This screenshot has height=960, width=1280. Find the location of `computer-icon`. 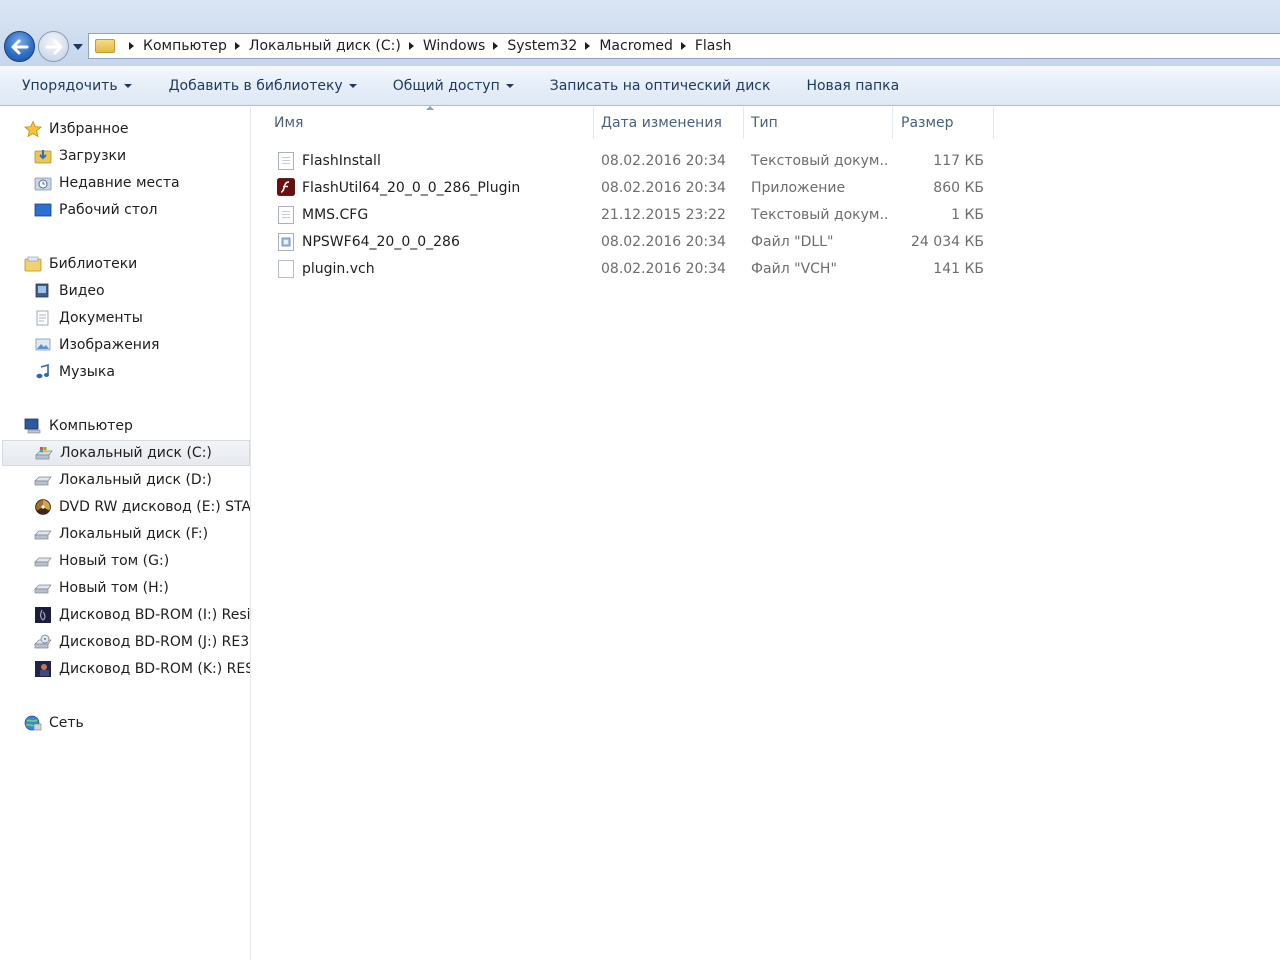

computer-icon is located at coordinates (32, 426).